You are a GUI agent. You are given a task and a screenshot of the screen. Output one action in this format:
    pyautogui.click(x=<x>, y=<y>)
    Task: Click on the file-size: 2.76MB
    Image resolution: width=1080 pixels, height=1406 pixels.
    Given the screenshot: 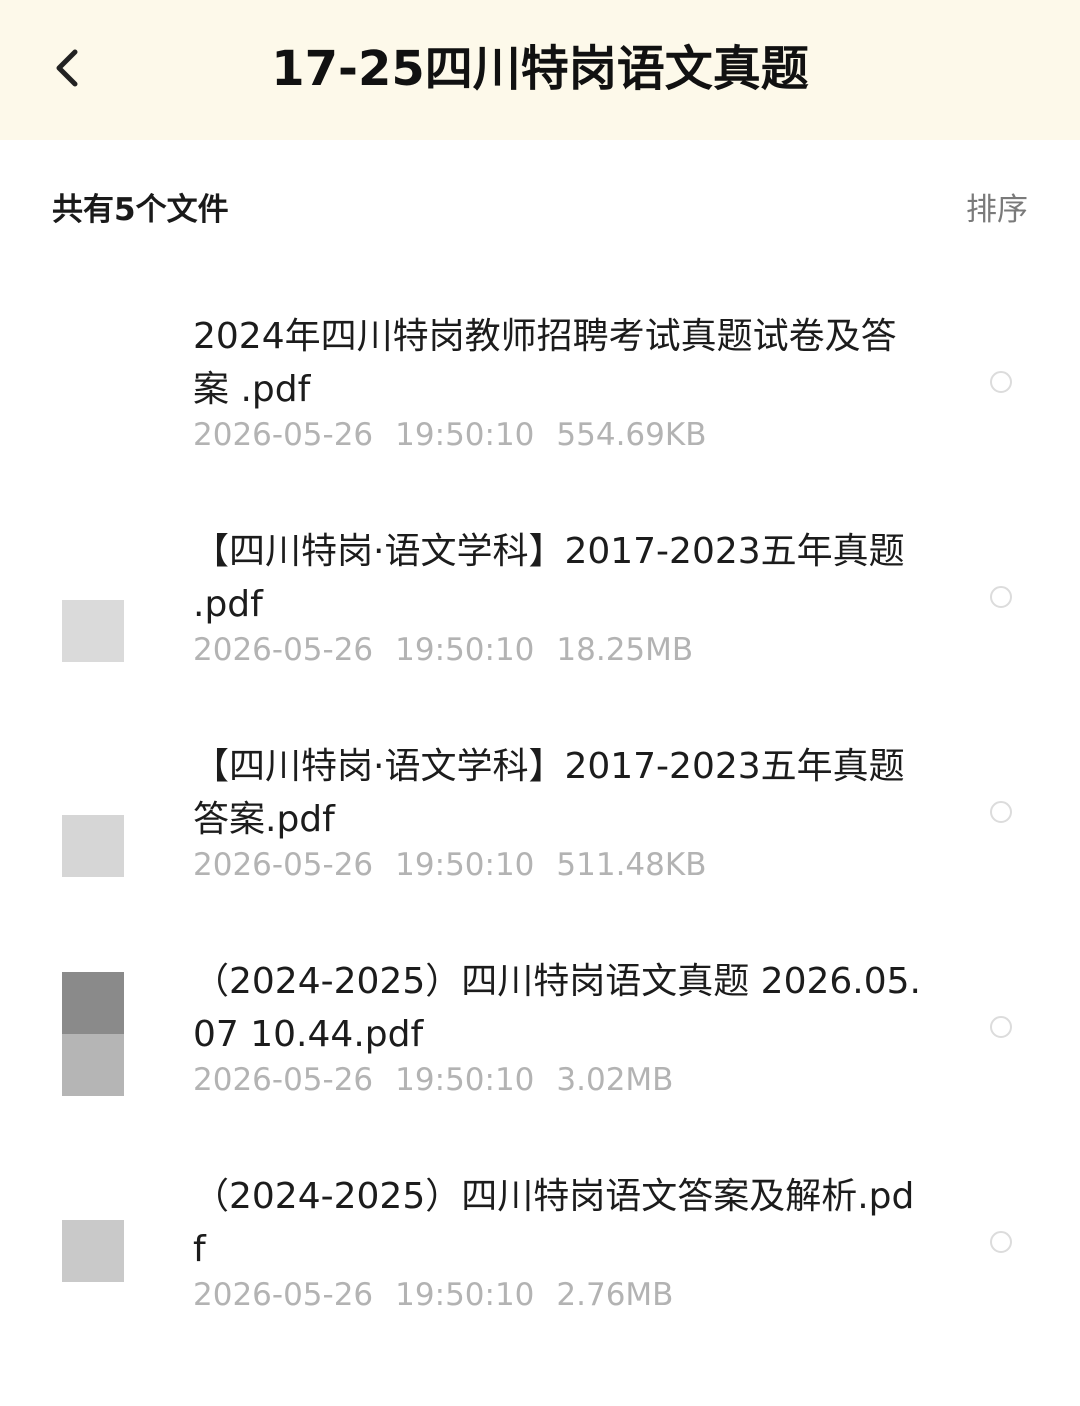 What is the action you would take?
    pyautogui.click(x=615, y=1295)
    